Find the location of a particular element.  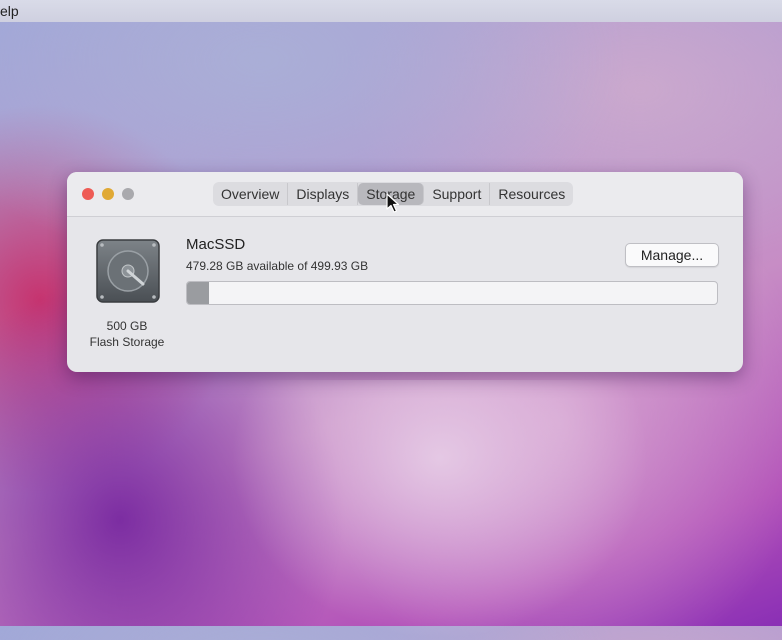

volume-availability: 479.28 GB available of 499.93 GB is located at coordinates (277, 266).